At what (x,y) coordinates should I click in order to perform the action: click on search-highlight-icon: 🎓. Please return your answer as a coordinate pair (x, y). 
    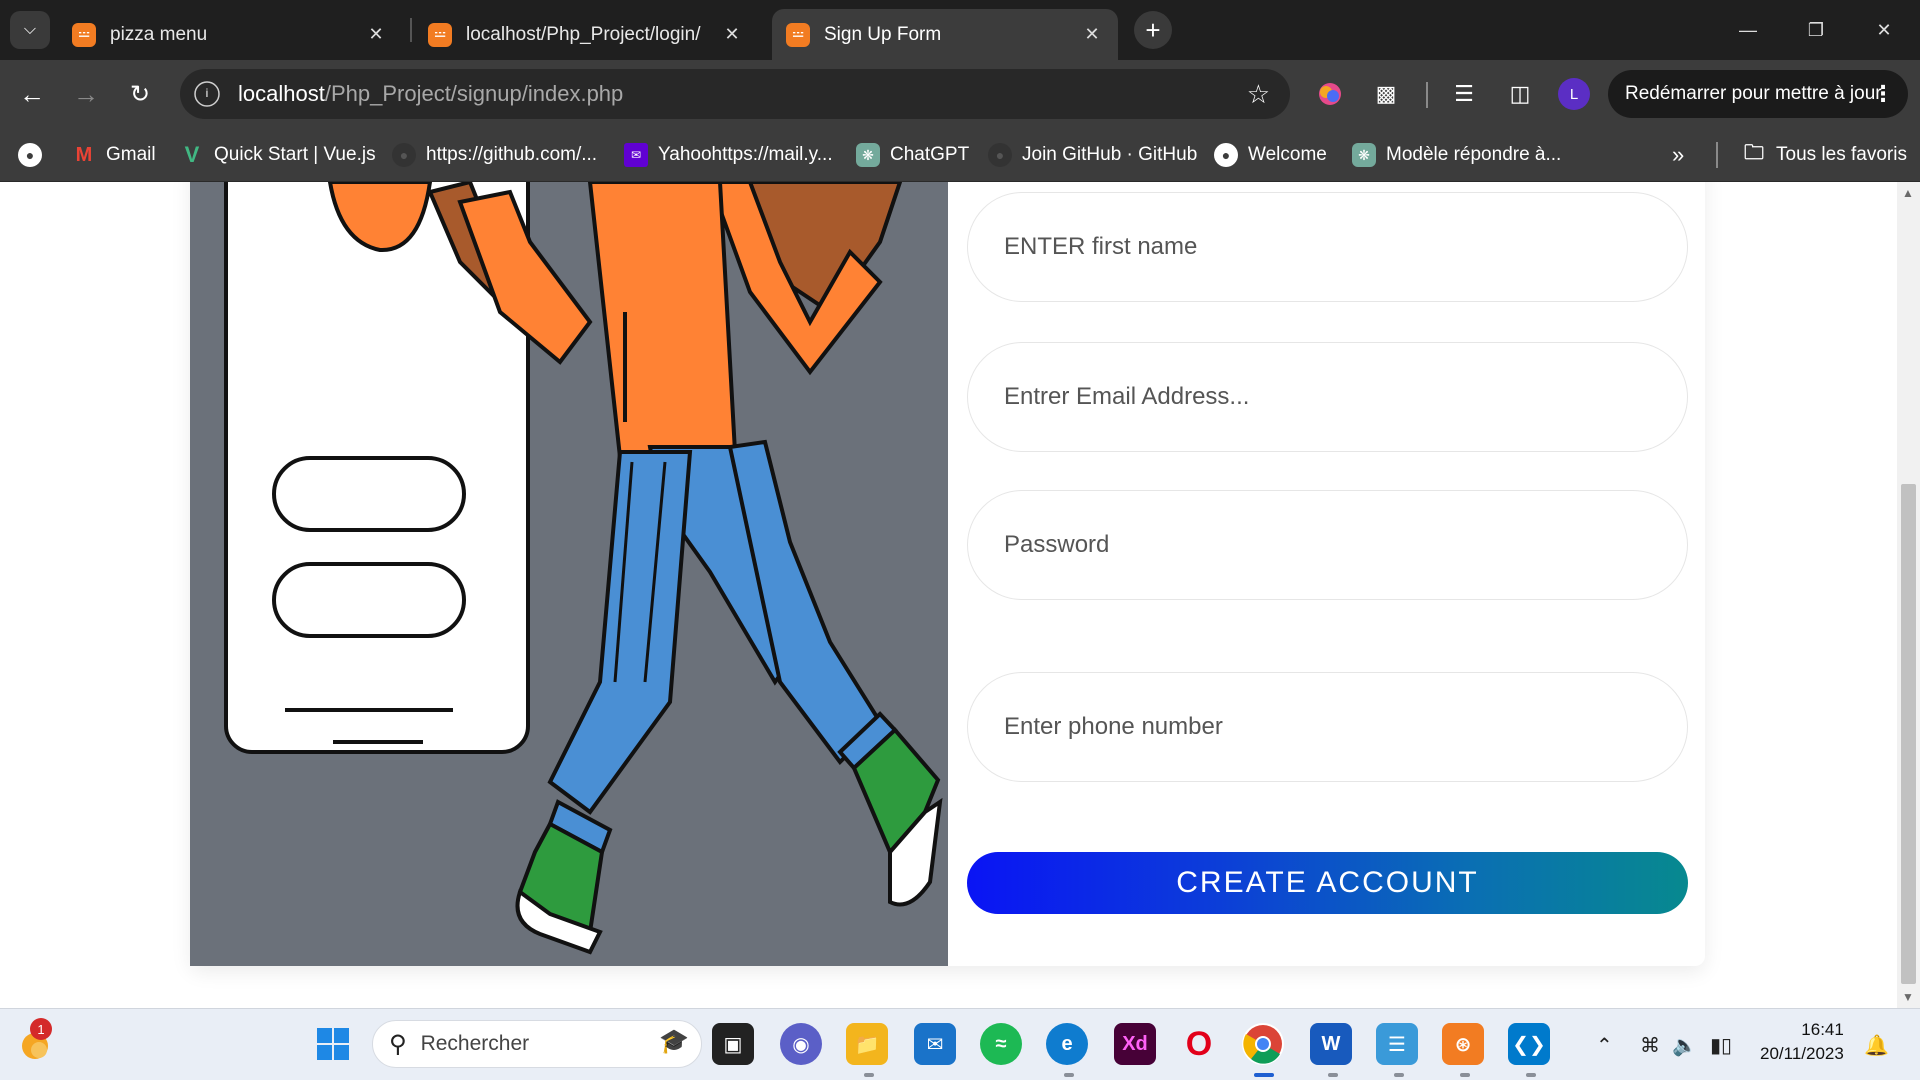
    Looking at the image, I should click on (674, 1041).